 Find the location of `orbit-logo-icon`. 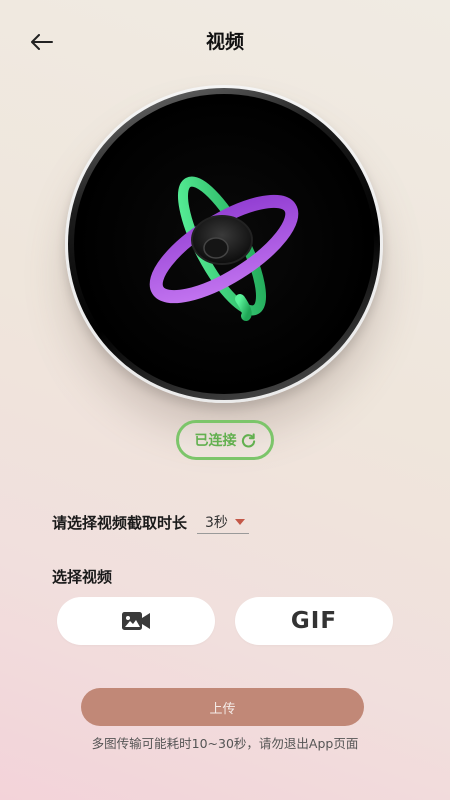

orbit-logo-icon is located at coordinates (224, 248).